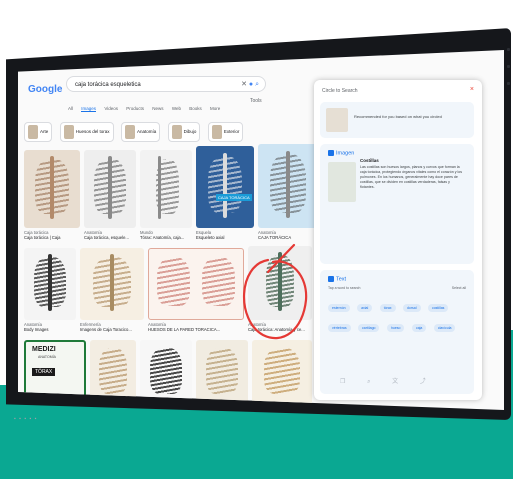 The height and width of the screenshot is (479, 513). What do you see at coordinates (36, 327) in the screenshot?
I see `result-caption: Anatomía Body Images` at bounding box center [36, 327].